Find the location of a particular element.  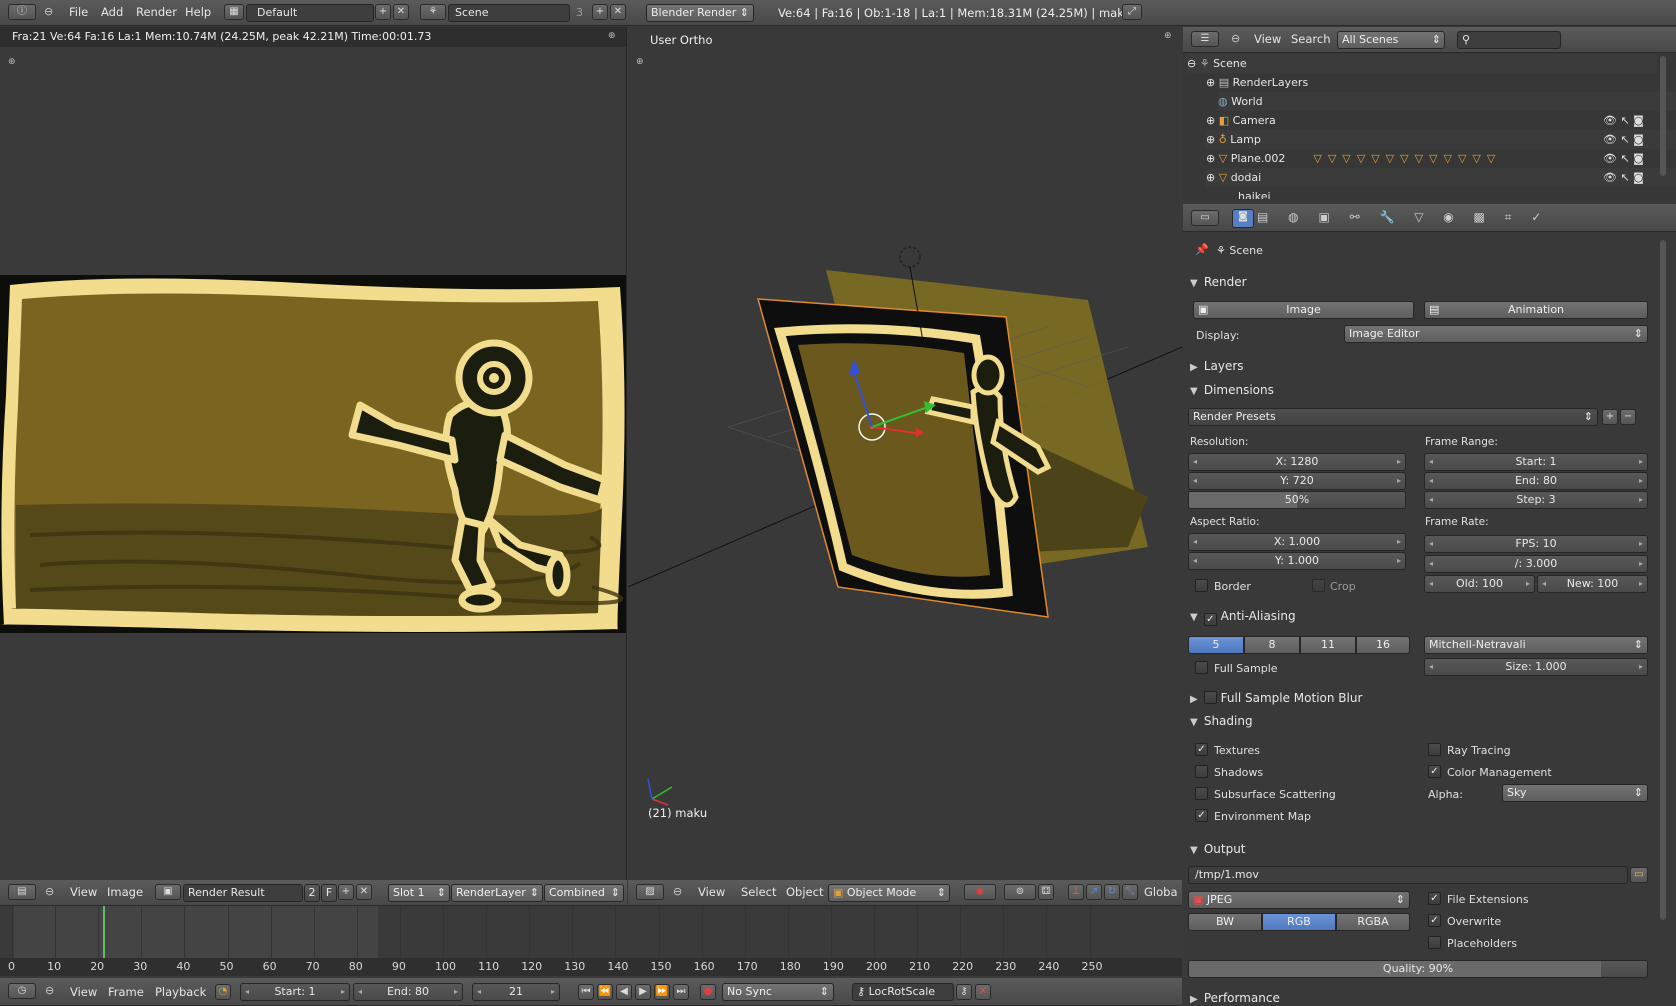

outliner-item-haikei: haikei is located at coordinates (1457, 193).